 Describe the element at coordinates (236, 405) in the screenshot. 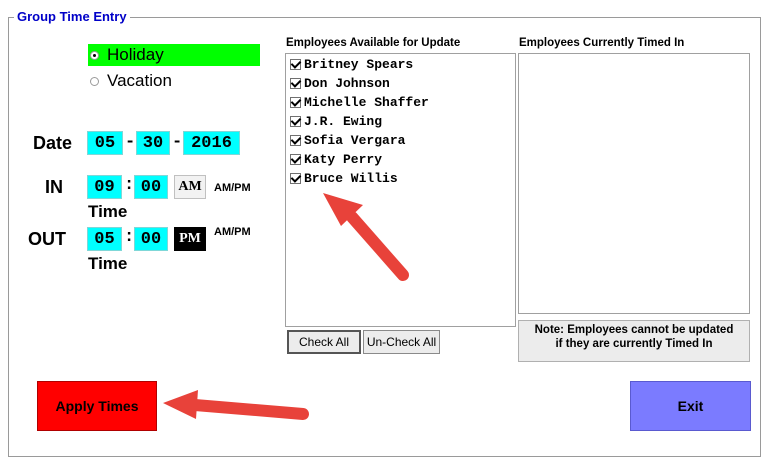

I see `arrow-to-apply-icon` at that location.